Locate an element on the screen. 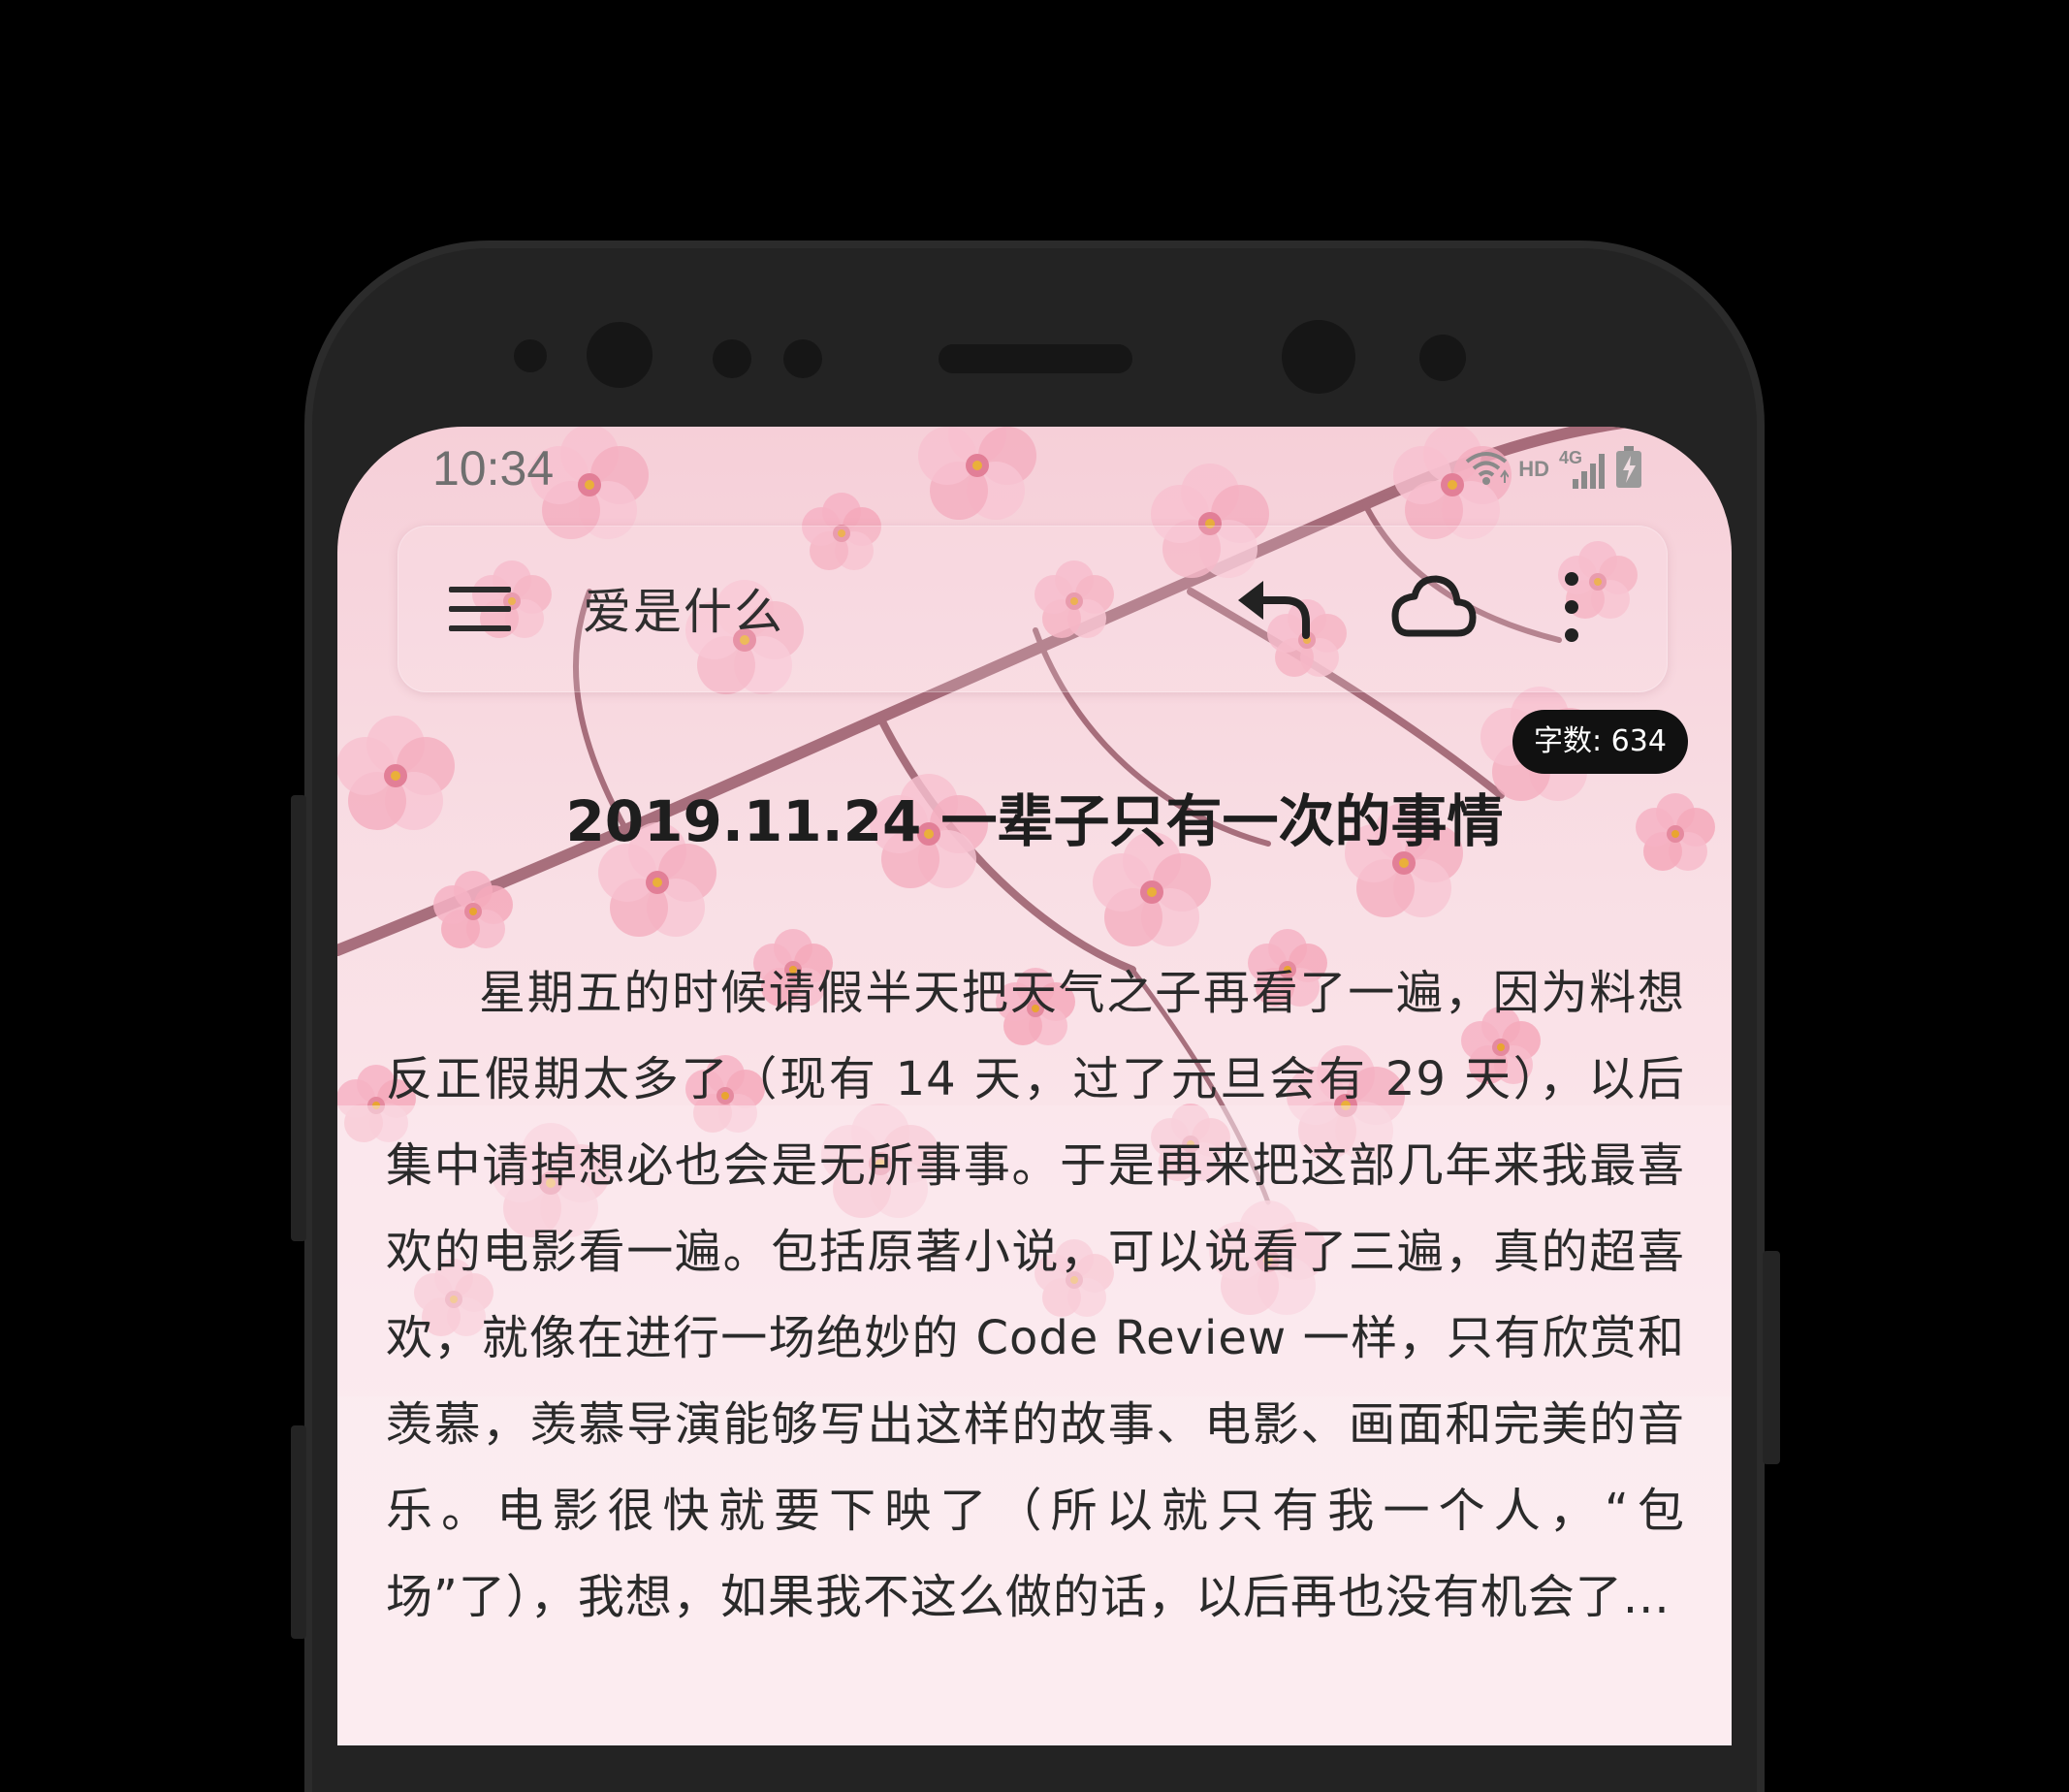 The height and width of the screenshot is (1792, 2069). menu-icon is located at coordinates (480, 609).